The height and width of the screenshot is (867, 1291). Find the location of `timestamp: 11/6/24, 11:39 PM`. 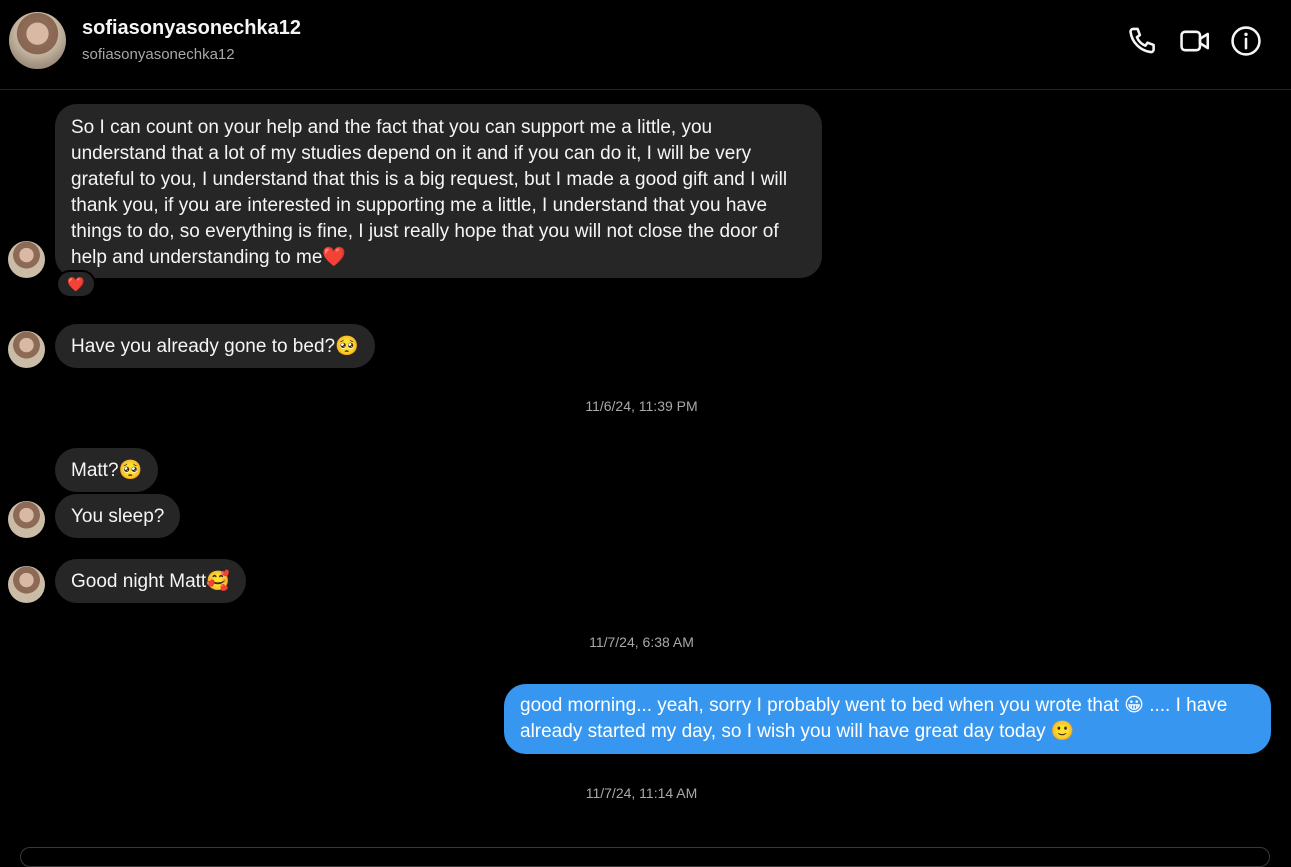

timestamp: 11/6/24, 11:39 PM is located at coordinates (641, 406).